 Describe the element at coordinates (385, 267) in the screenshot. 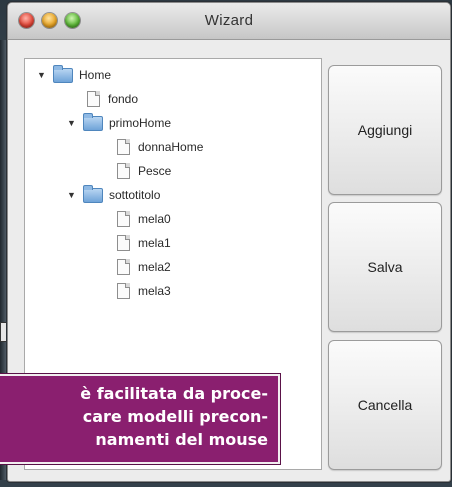

I see `save-button: Salva` at that location.